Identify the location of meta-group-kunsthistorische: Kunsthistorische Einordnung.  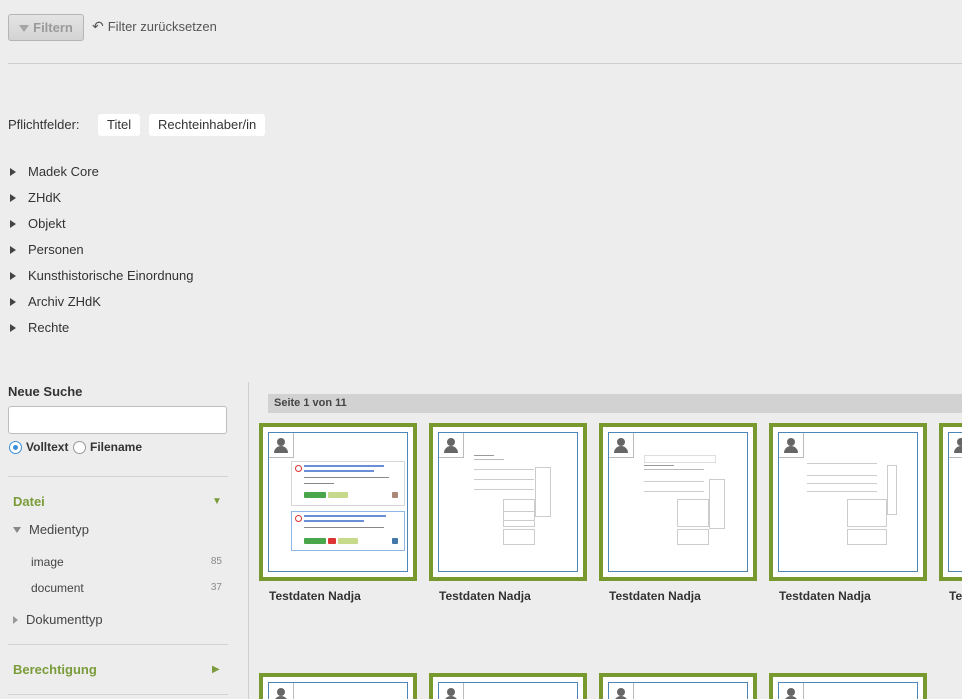
(102, 275).